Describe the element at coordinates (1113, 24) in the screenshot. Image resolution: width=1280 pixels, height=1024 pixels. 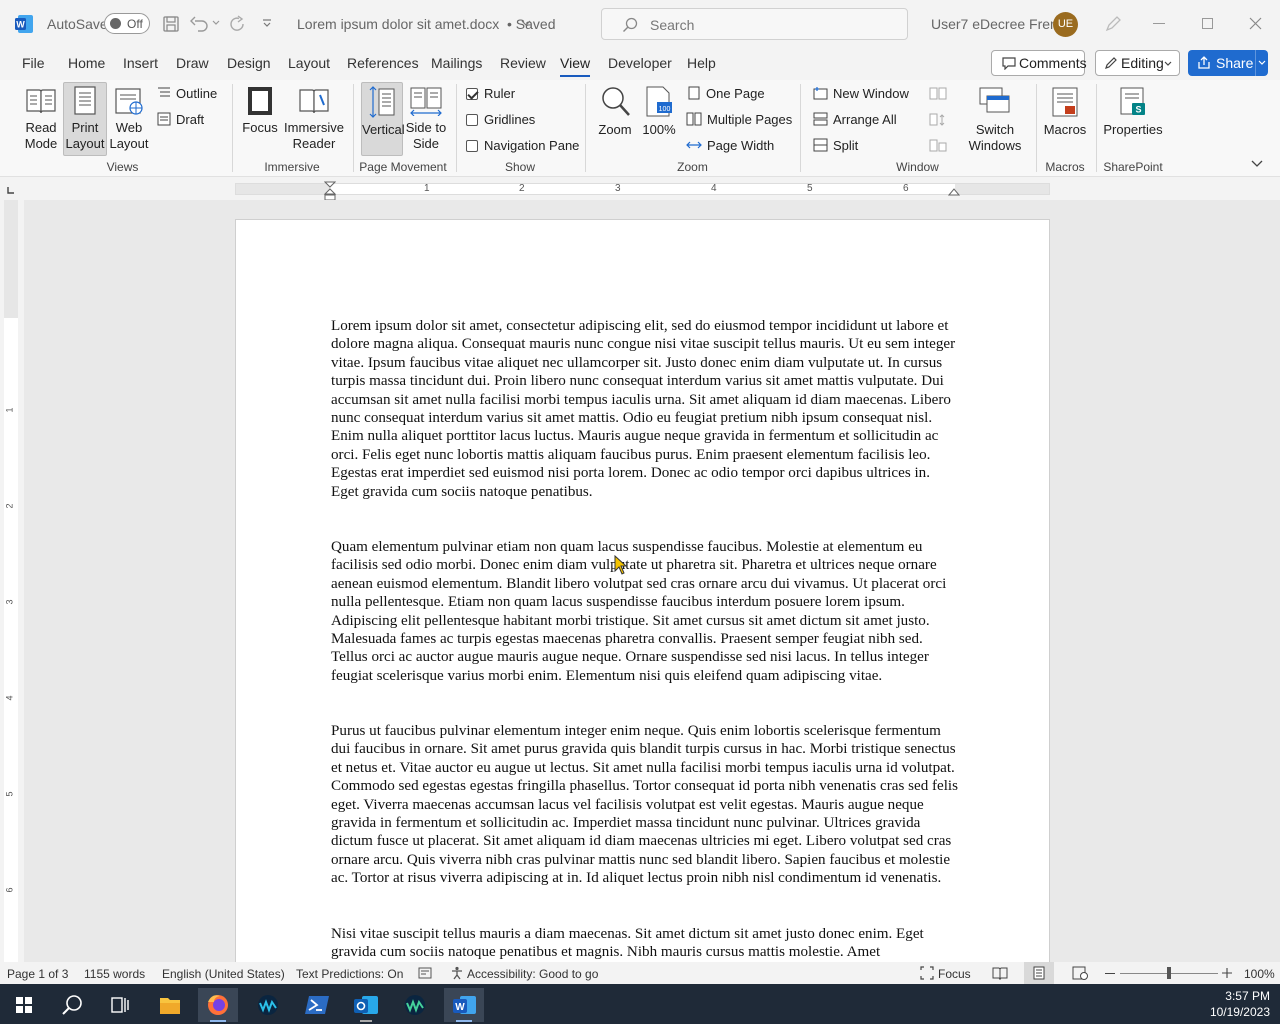
I see `designer-pen-icon` at that location.